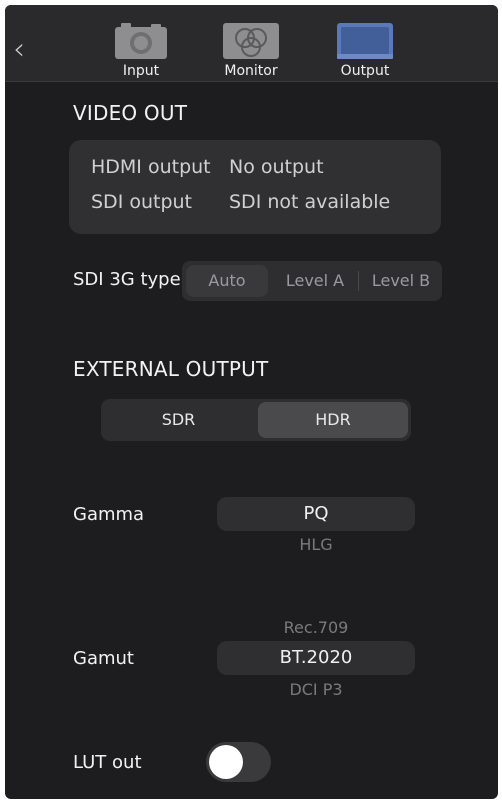 The height and width of the screenshot is (802, 502). What do you see at coordinates (315, 281) in the screenshot?
I see `sdi-3g-option-level-a: Level A` at bounding box center [315, 281].